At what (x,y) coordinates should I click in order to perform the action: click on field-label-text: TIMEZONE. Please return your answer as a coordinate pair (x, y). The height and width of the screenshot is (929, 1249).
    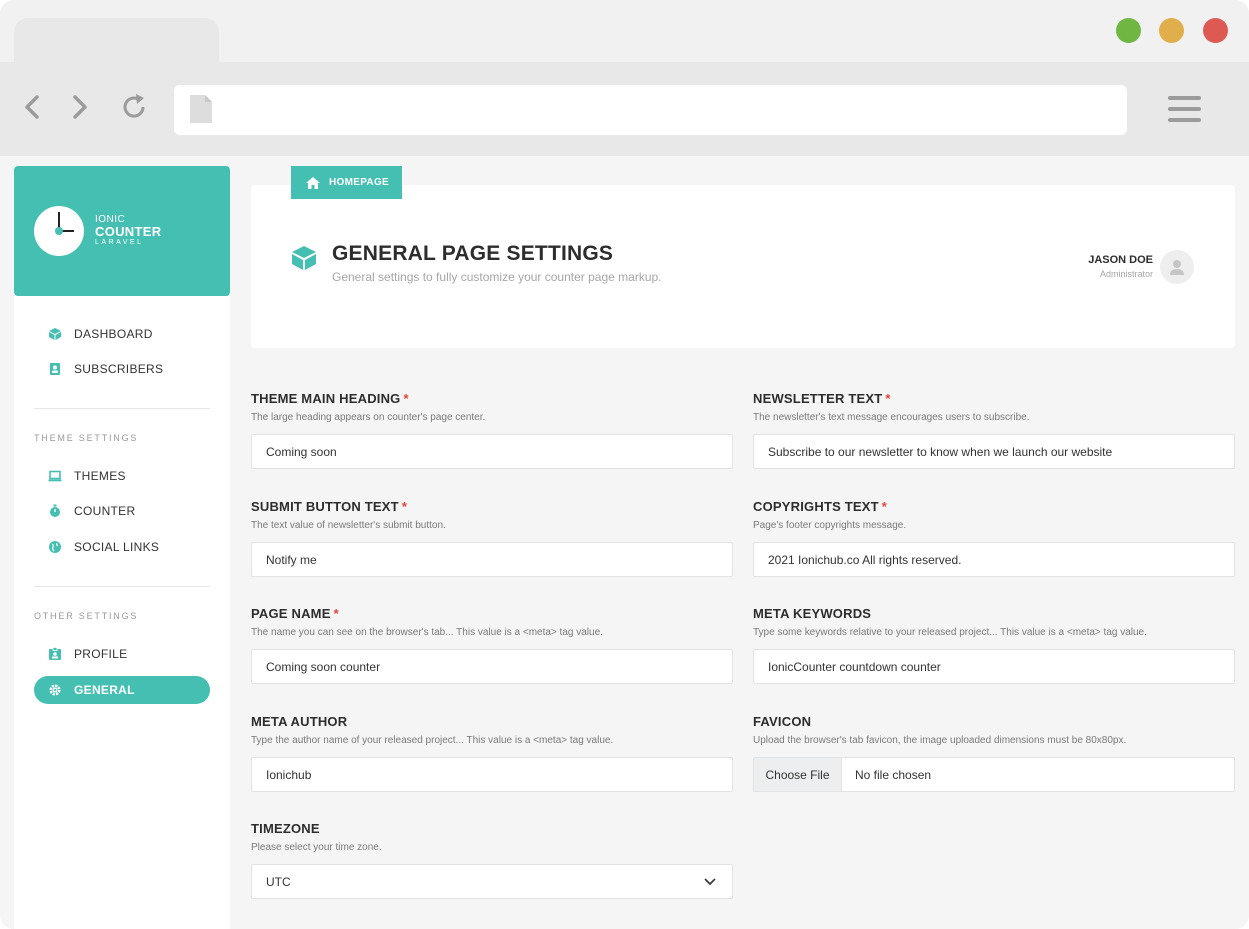
    Looking at the image, I should click on (285, 828).